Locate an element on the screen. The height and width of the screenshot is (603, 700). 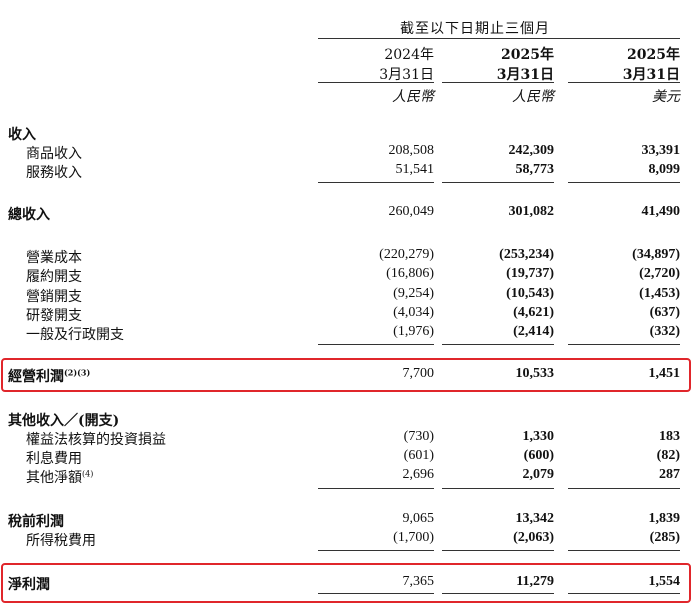
equity-2025: 1,330 is located at coordinates (538, 436).